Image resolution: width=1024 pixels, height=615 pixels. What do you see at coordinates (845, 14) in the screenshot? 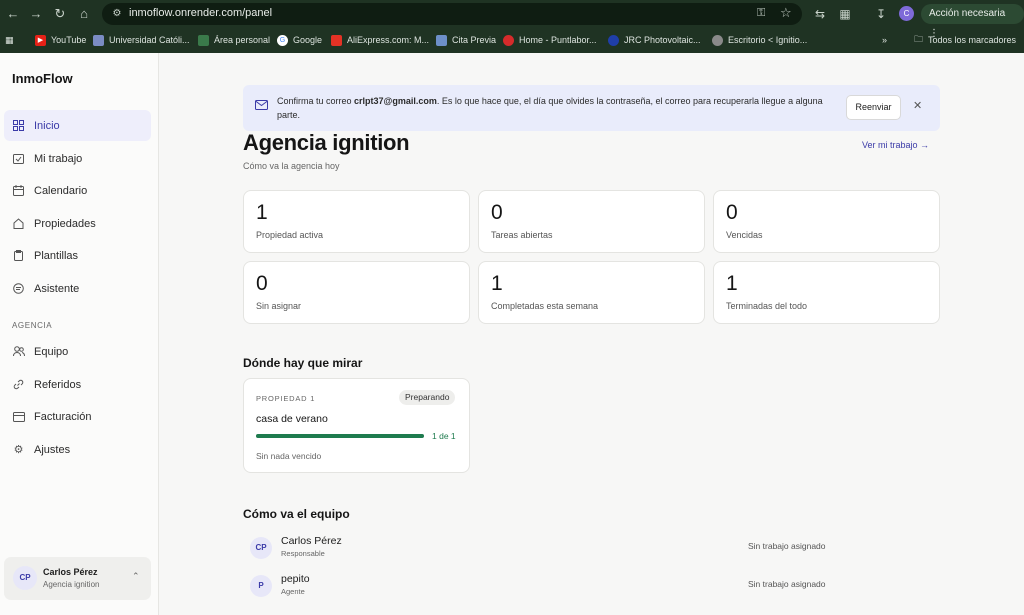
I see `extensions-icon: ▦` at bounding box center [845, 14].